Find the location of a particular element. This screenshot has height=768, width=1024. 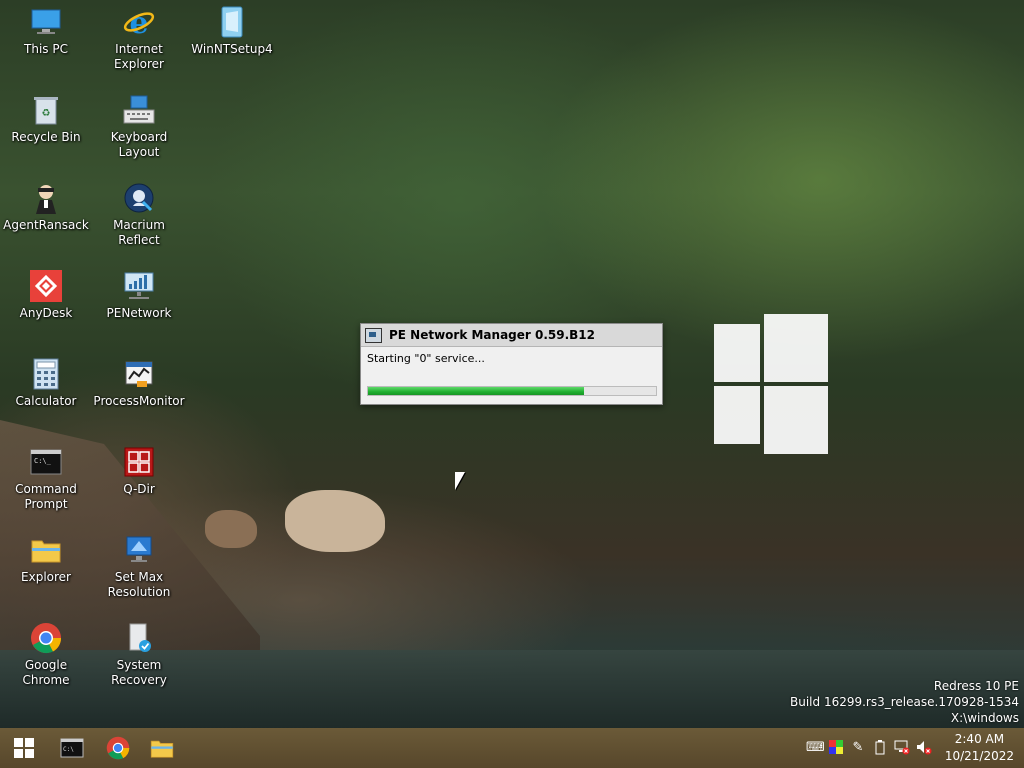

internet-explorer-icon: e is located at coordinates (139, 22).